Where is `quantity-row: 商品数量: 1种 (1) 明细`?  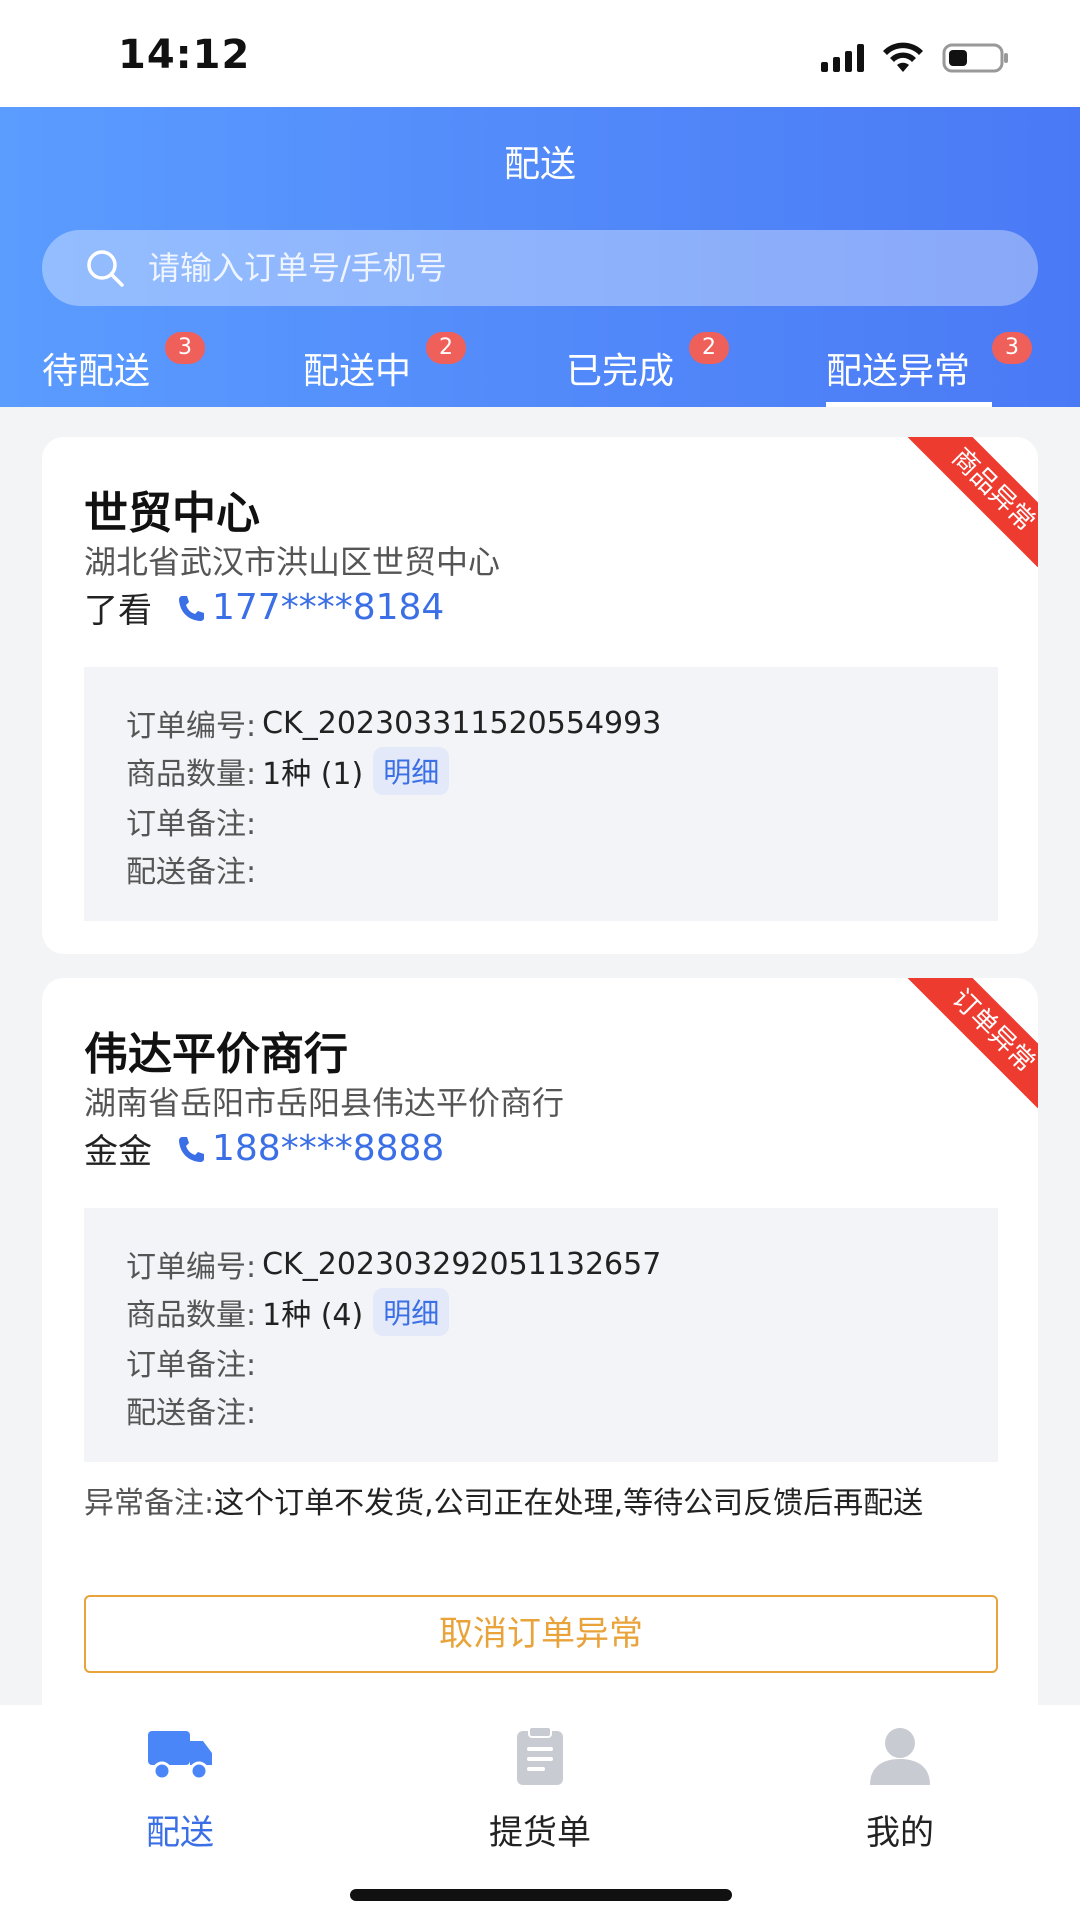
quantity-row: 商品数量: 1种 (1) 明细 is located at coordinates (288, 771).